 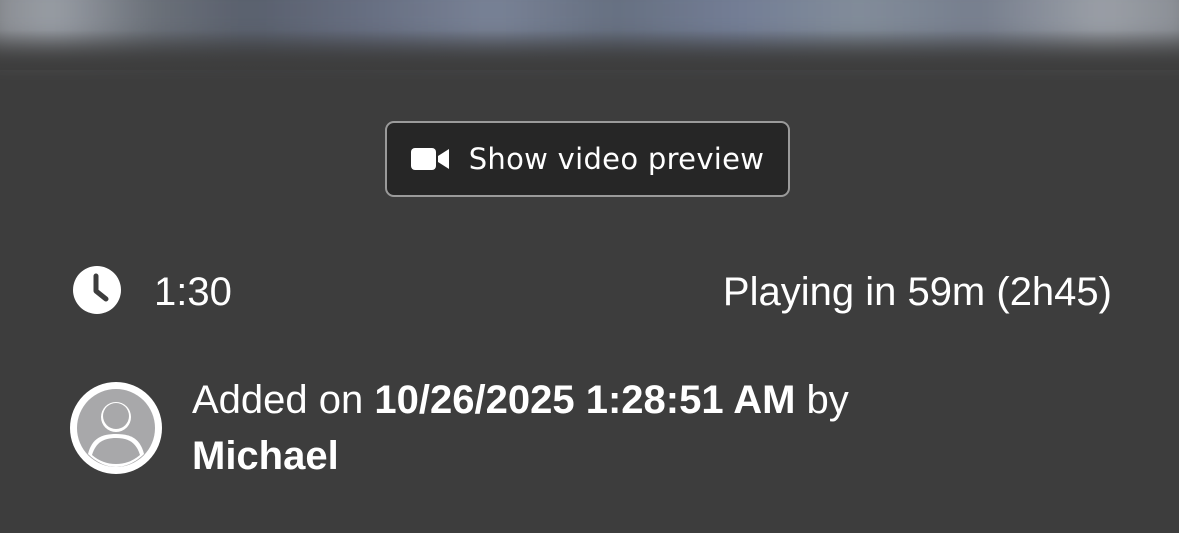 I want to click on added-datetime: 10/26/2025 1:28:51 AM, so click(x=585, y=400).